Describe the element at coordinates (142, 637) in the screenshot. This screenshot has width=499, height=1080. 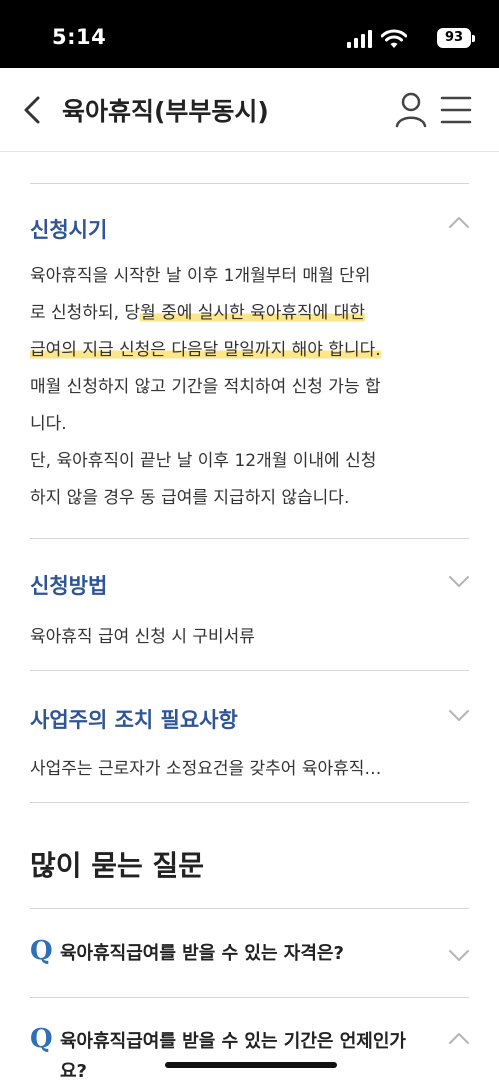
I see `section-summary: 육아휴직 급여 신청 시 구비서류` at that location.